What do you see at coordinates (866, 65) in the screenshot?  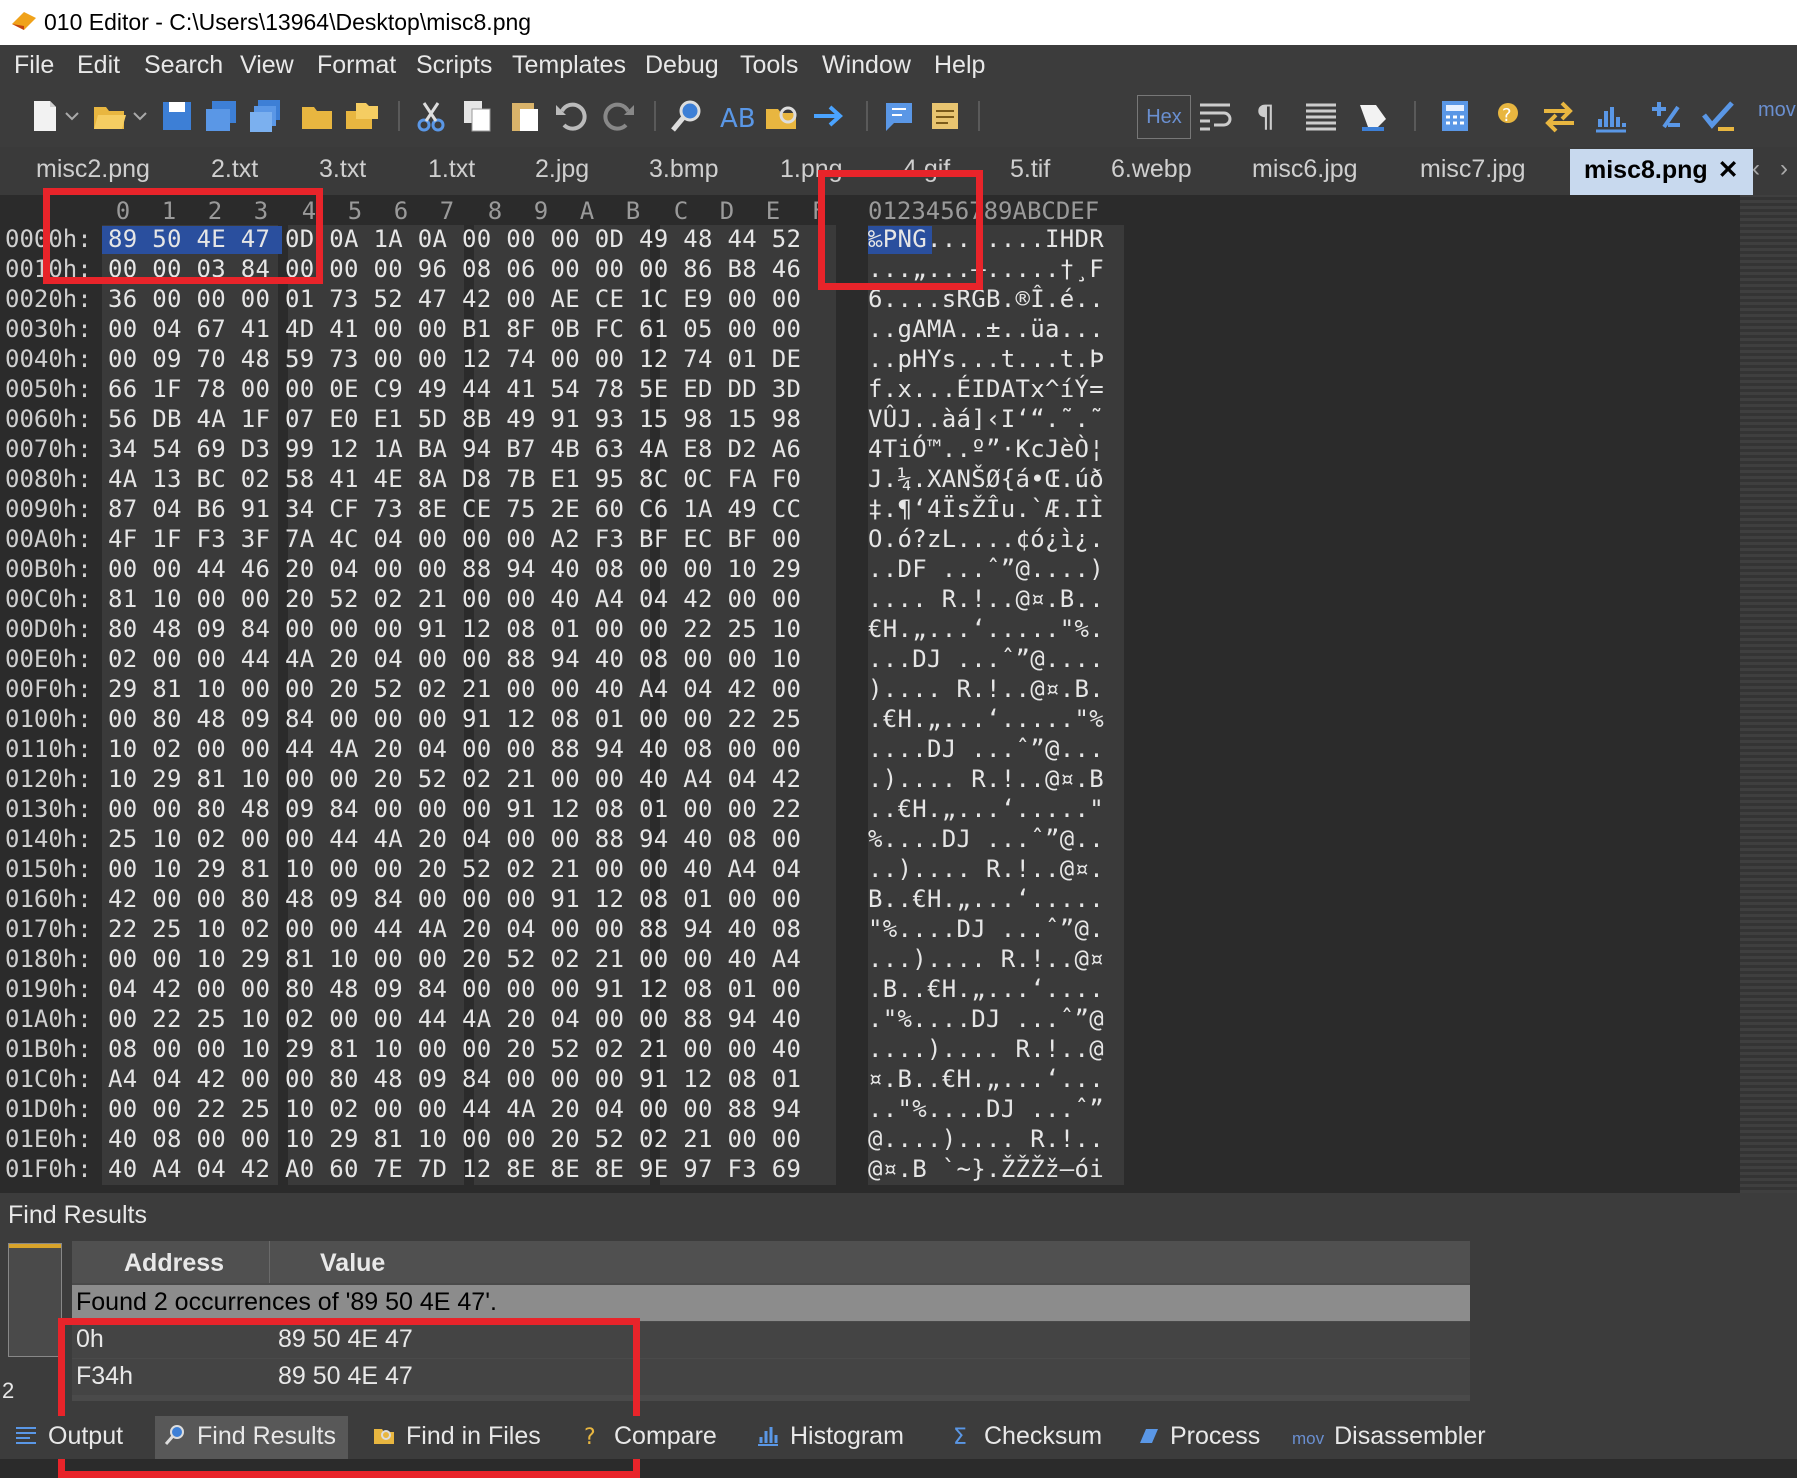 I see `menu-window: Window` at bounding box center [866, 65].